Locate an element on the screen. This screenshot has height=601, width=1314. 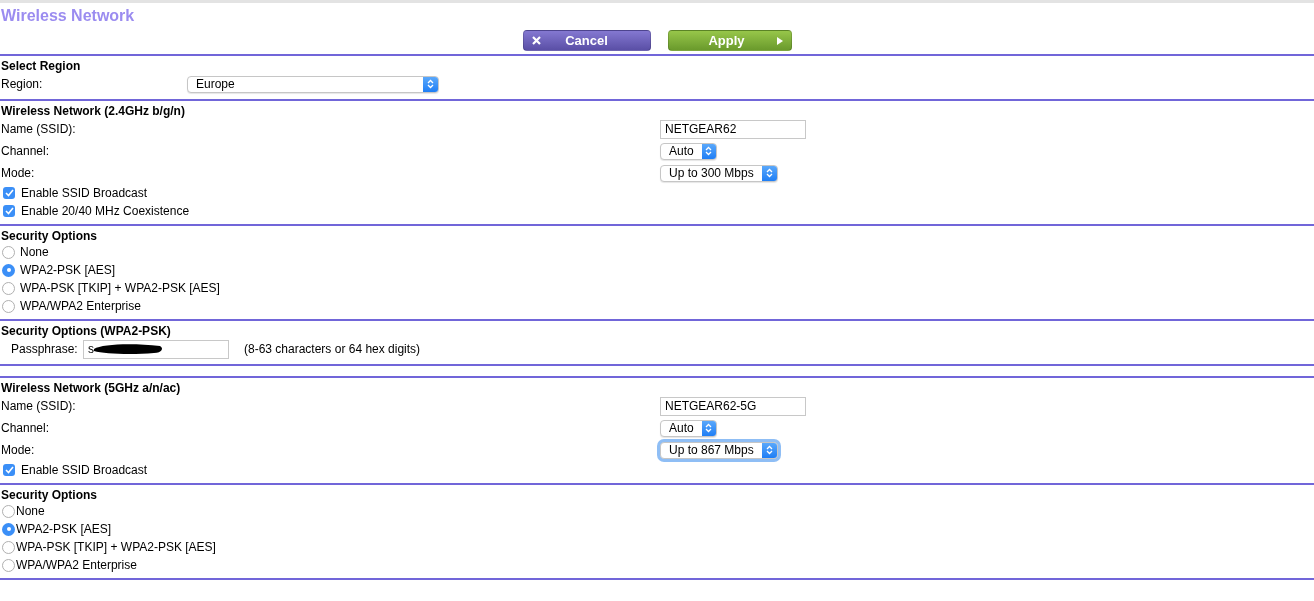
dropdown: Up to 867 Mbps is located at coordinates (719, 450).